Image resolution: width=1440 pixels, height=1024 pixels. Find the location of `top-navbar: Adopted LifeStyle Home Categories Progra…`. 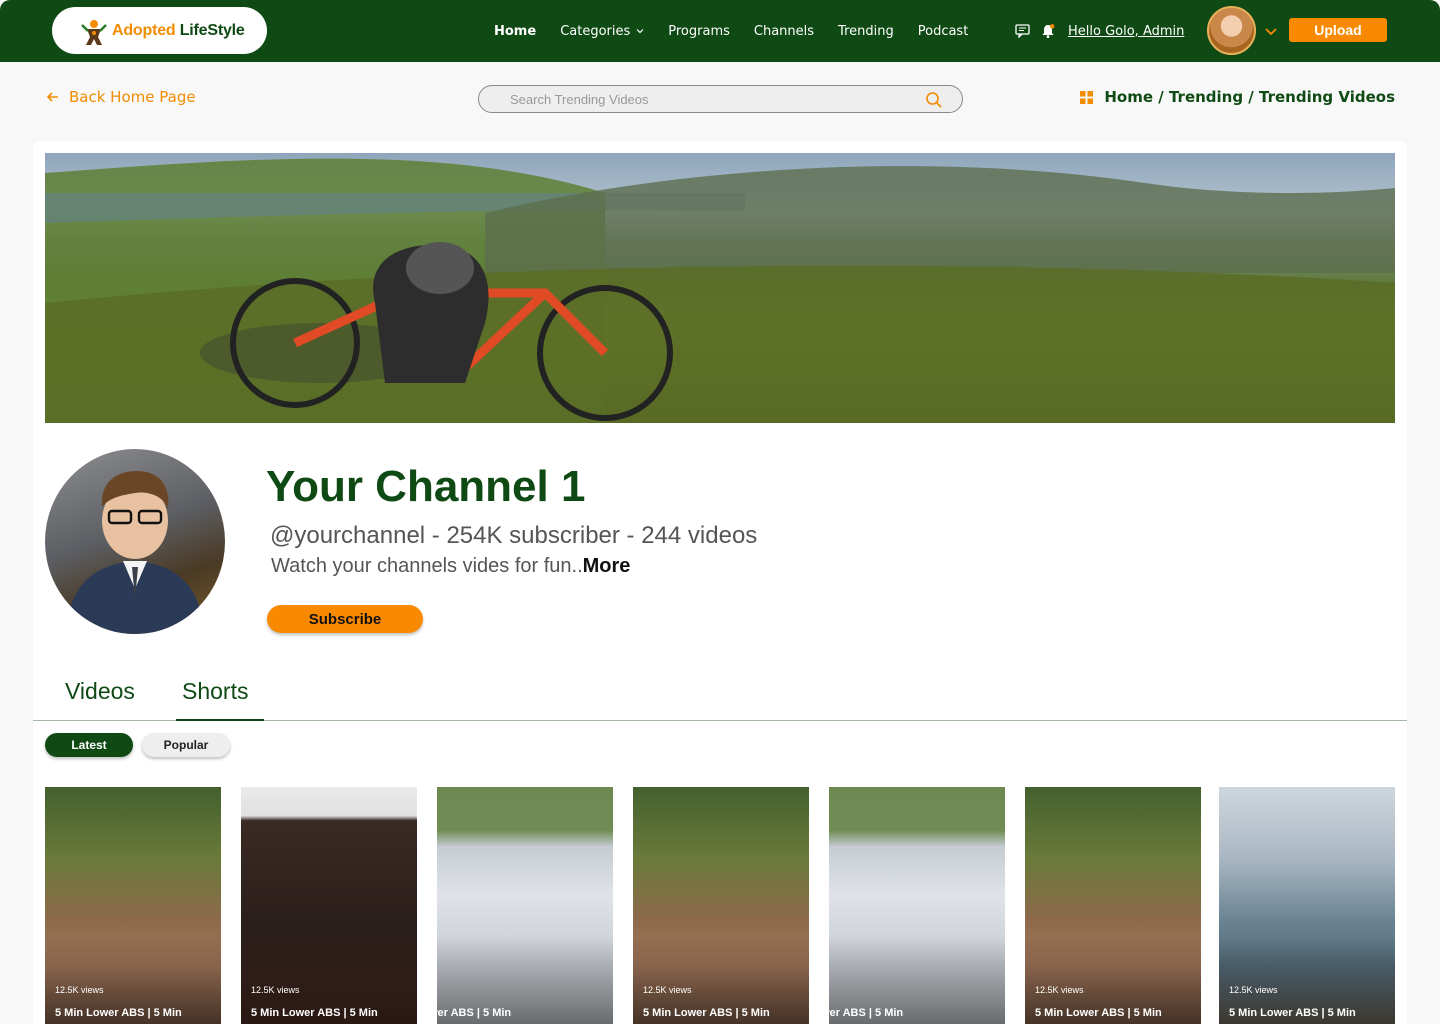

top-navbar: Adopted LifeStyle Home Categories Progra… is located at coordinates (720, 31).